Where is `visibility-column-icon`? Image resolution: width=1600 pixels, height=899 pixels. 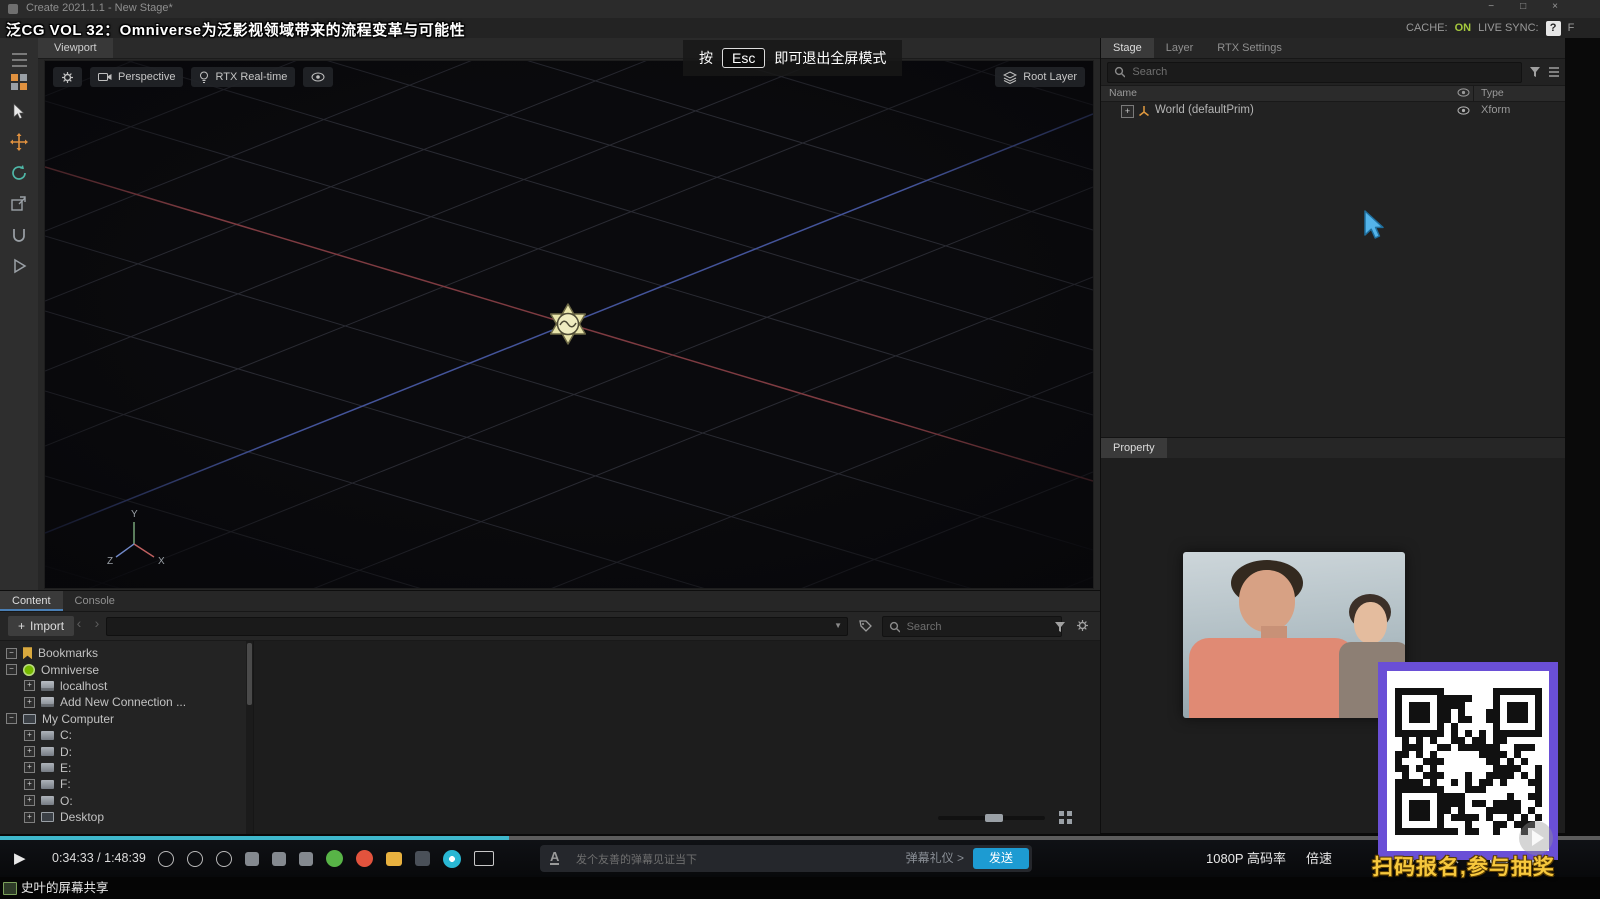 visibility-column-icon is located at coordinates (1463, 94).